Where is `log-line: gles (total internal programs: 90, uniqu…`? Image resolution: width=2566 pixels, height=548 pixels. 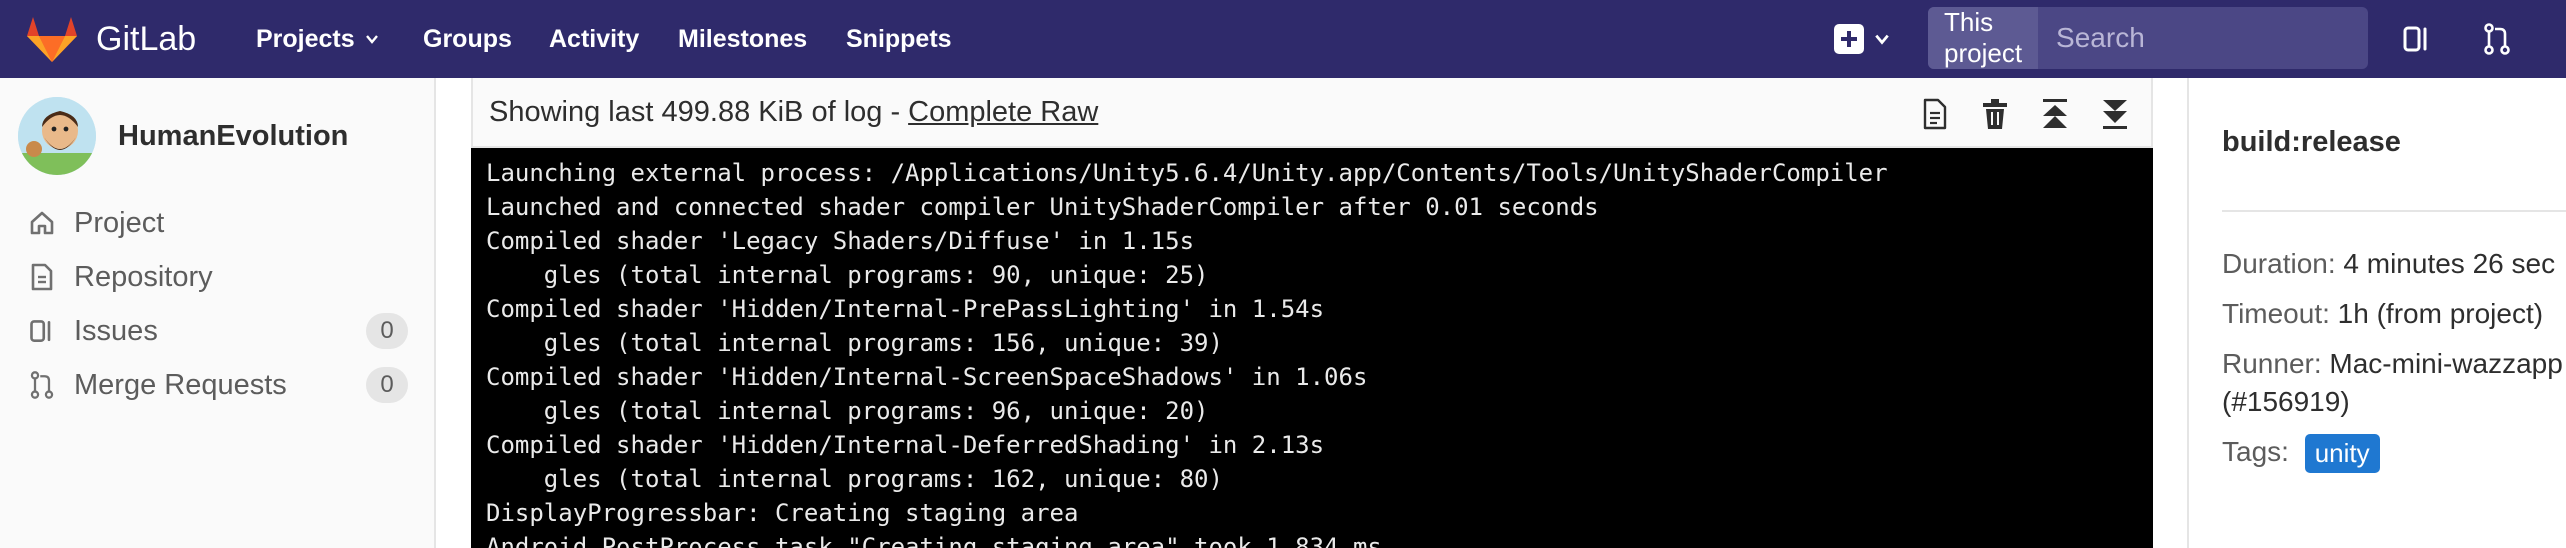 log-line: gles (total internal programs: 90, uniqu… is located at coordinates (847, 275).